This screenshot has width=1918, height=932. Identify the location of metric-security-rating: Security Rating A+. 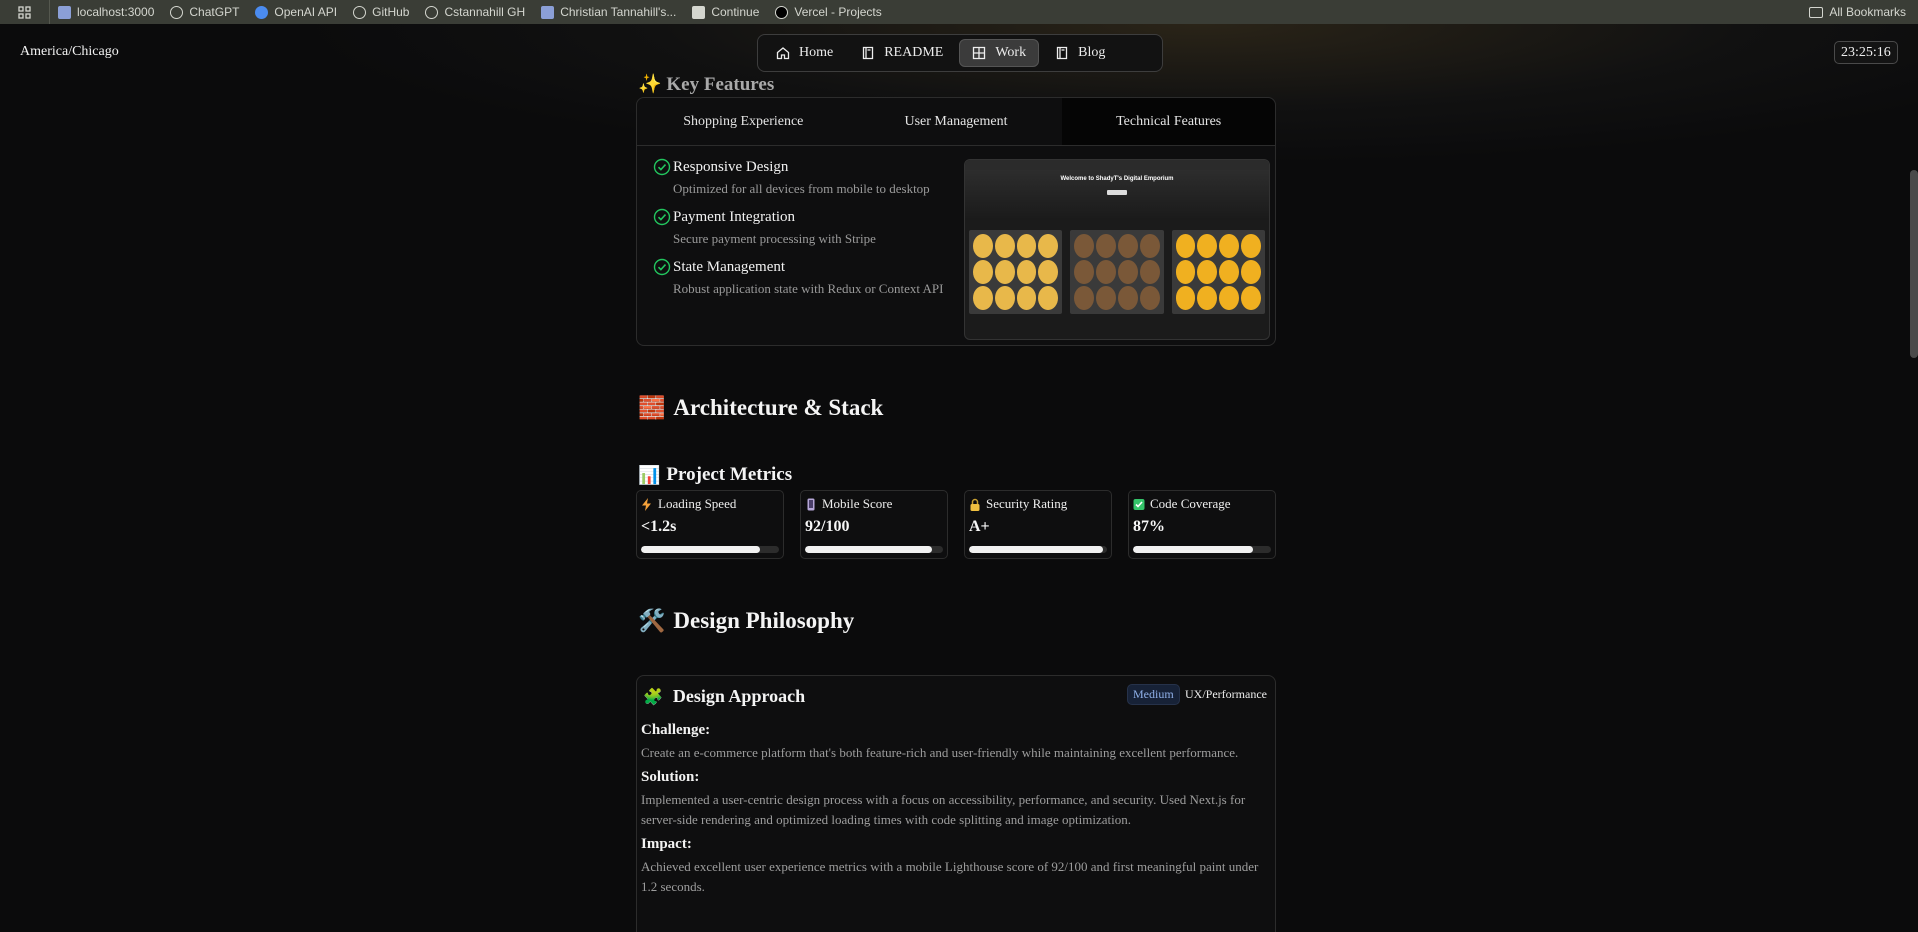
(1038, 524).